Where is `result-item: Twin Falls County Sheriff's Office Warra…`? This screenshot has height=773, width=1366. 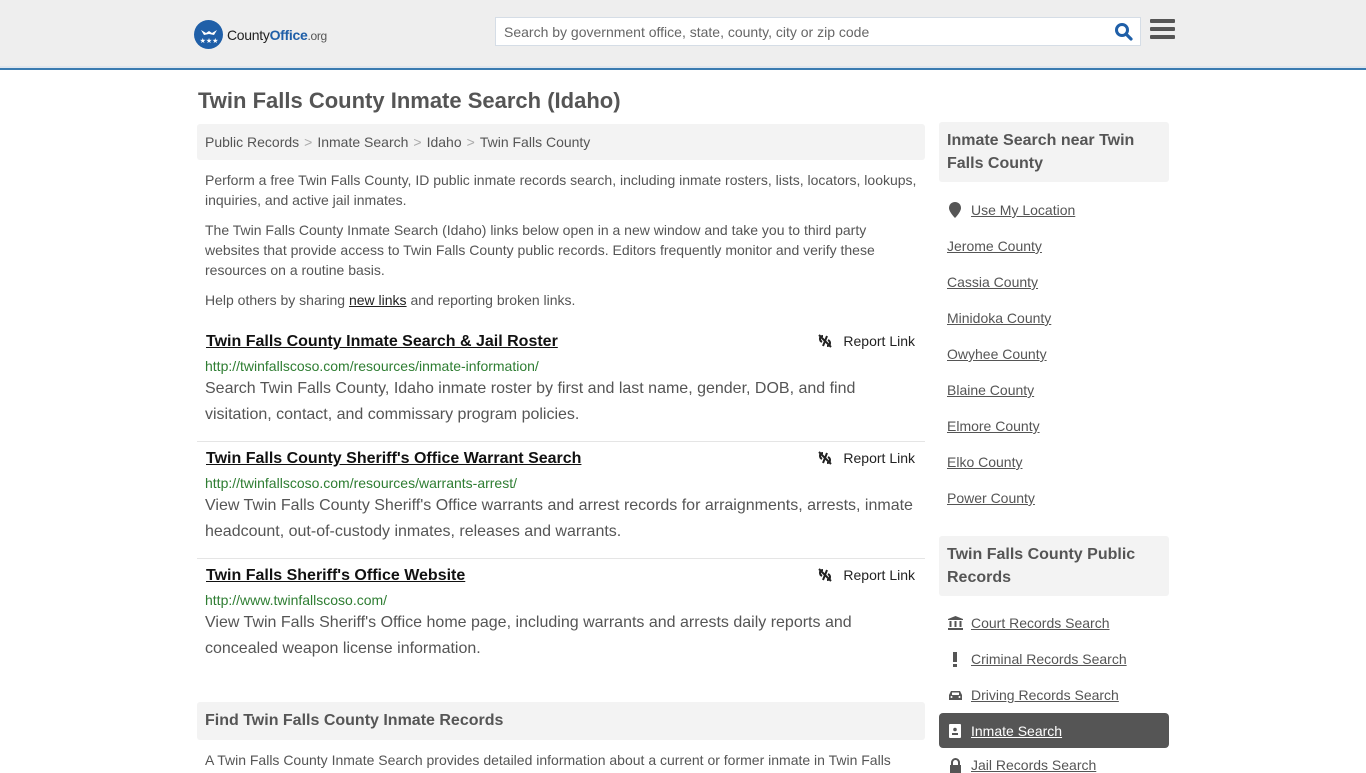 result-item: Twin Falls County Sheriff's Office Warra… is located at coordinates (561, 500).